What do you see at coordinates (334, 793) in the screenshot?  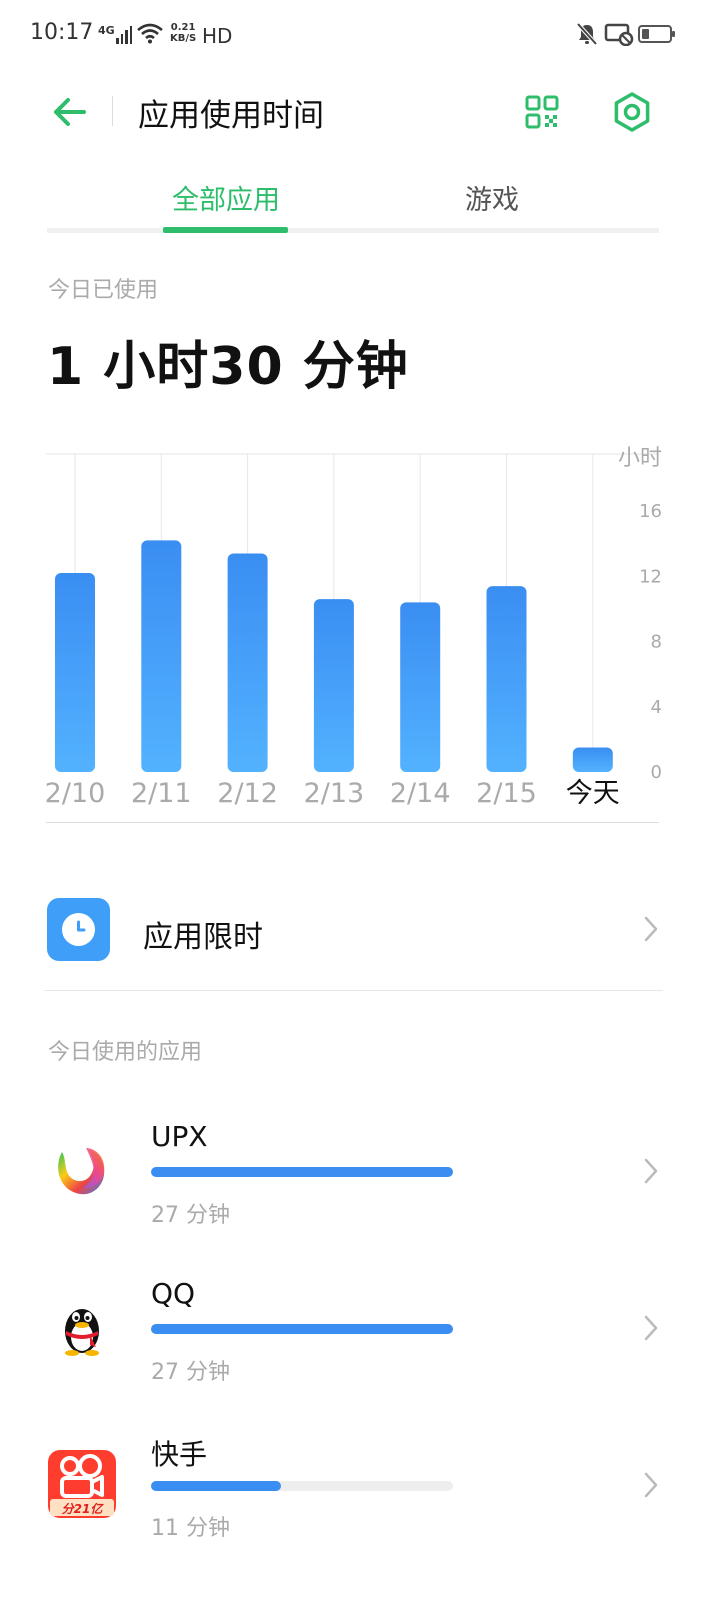 I see `chart-x-tick-label: 2/13` at bounding box center [334, 793].